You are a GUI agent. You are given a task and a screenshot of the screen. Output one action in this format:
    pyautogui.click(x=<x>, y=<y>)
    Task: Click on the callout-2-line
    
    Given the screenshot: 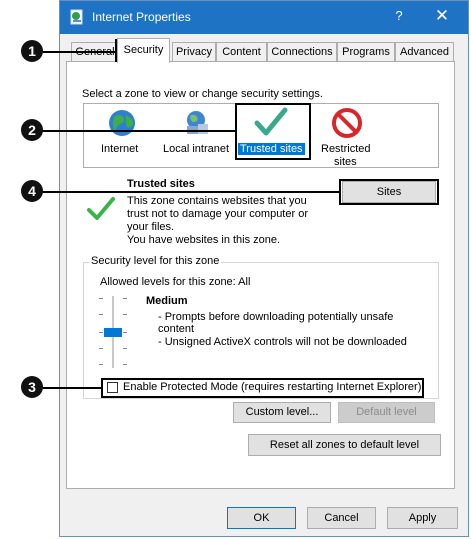 What is the action you would take?
    pyautogui.click(x=137, y=131)
    